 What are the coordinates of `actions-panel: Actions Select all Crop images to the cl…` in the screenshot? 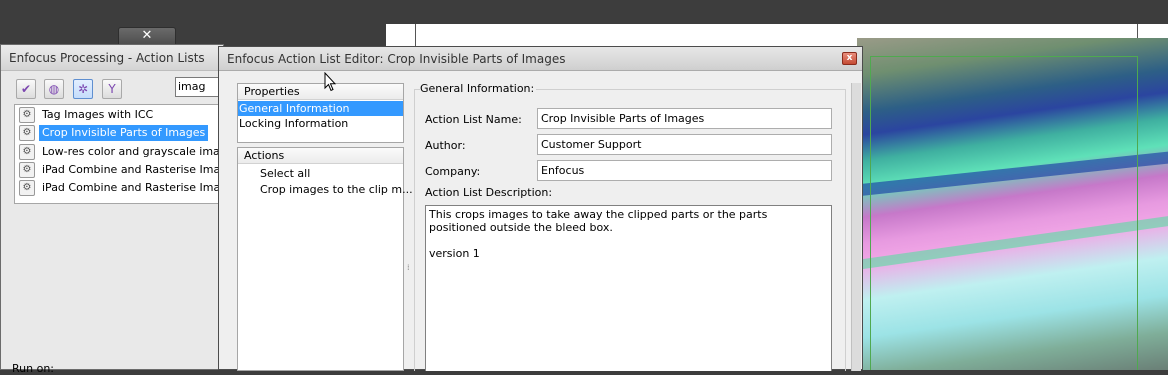 It's located at (325, 259).